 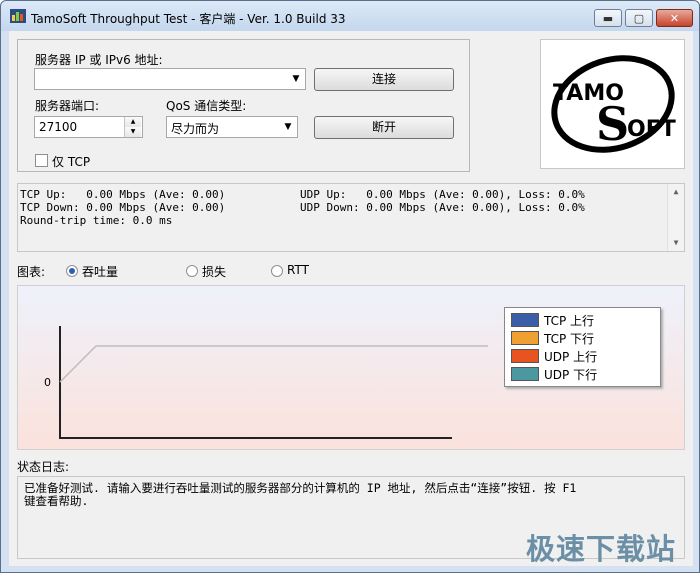 What do you see at coordinates (170, 79) in the screenshot?
I see `server-address-combo: ▼` at bounding box center [170, 79].